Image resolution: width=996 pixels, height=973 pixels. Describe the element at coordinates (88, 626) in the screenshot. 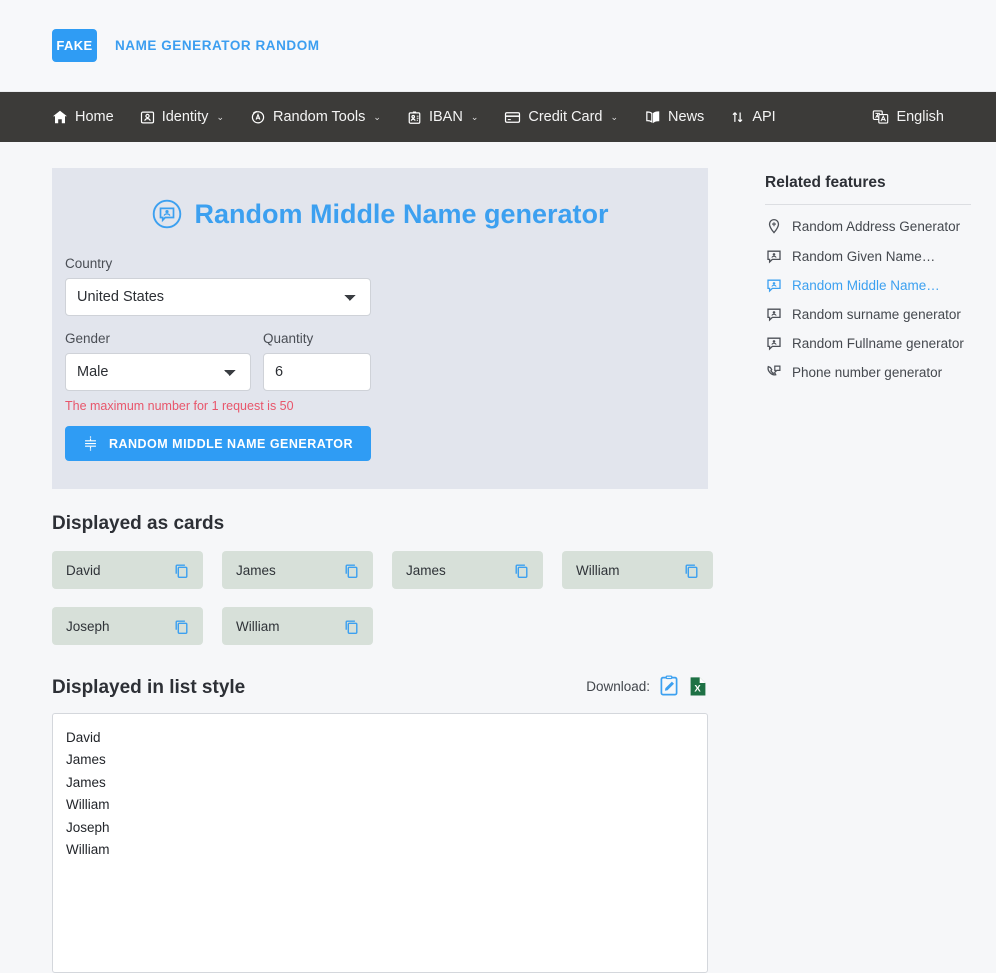

I see `card-name: Joseph` at that location.